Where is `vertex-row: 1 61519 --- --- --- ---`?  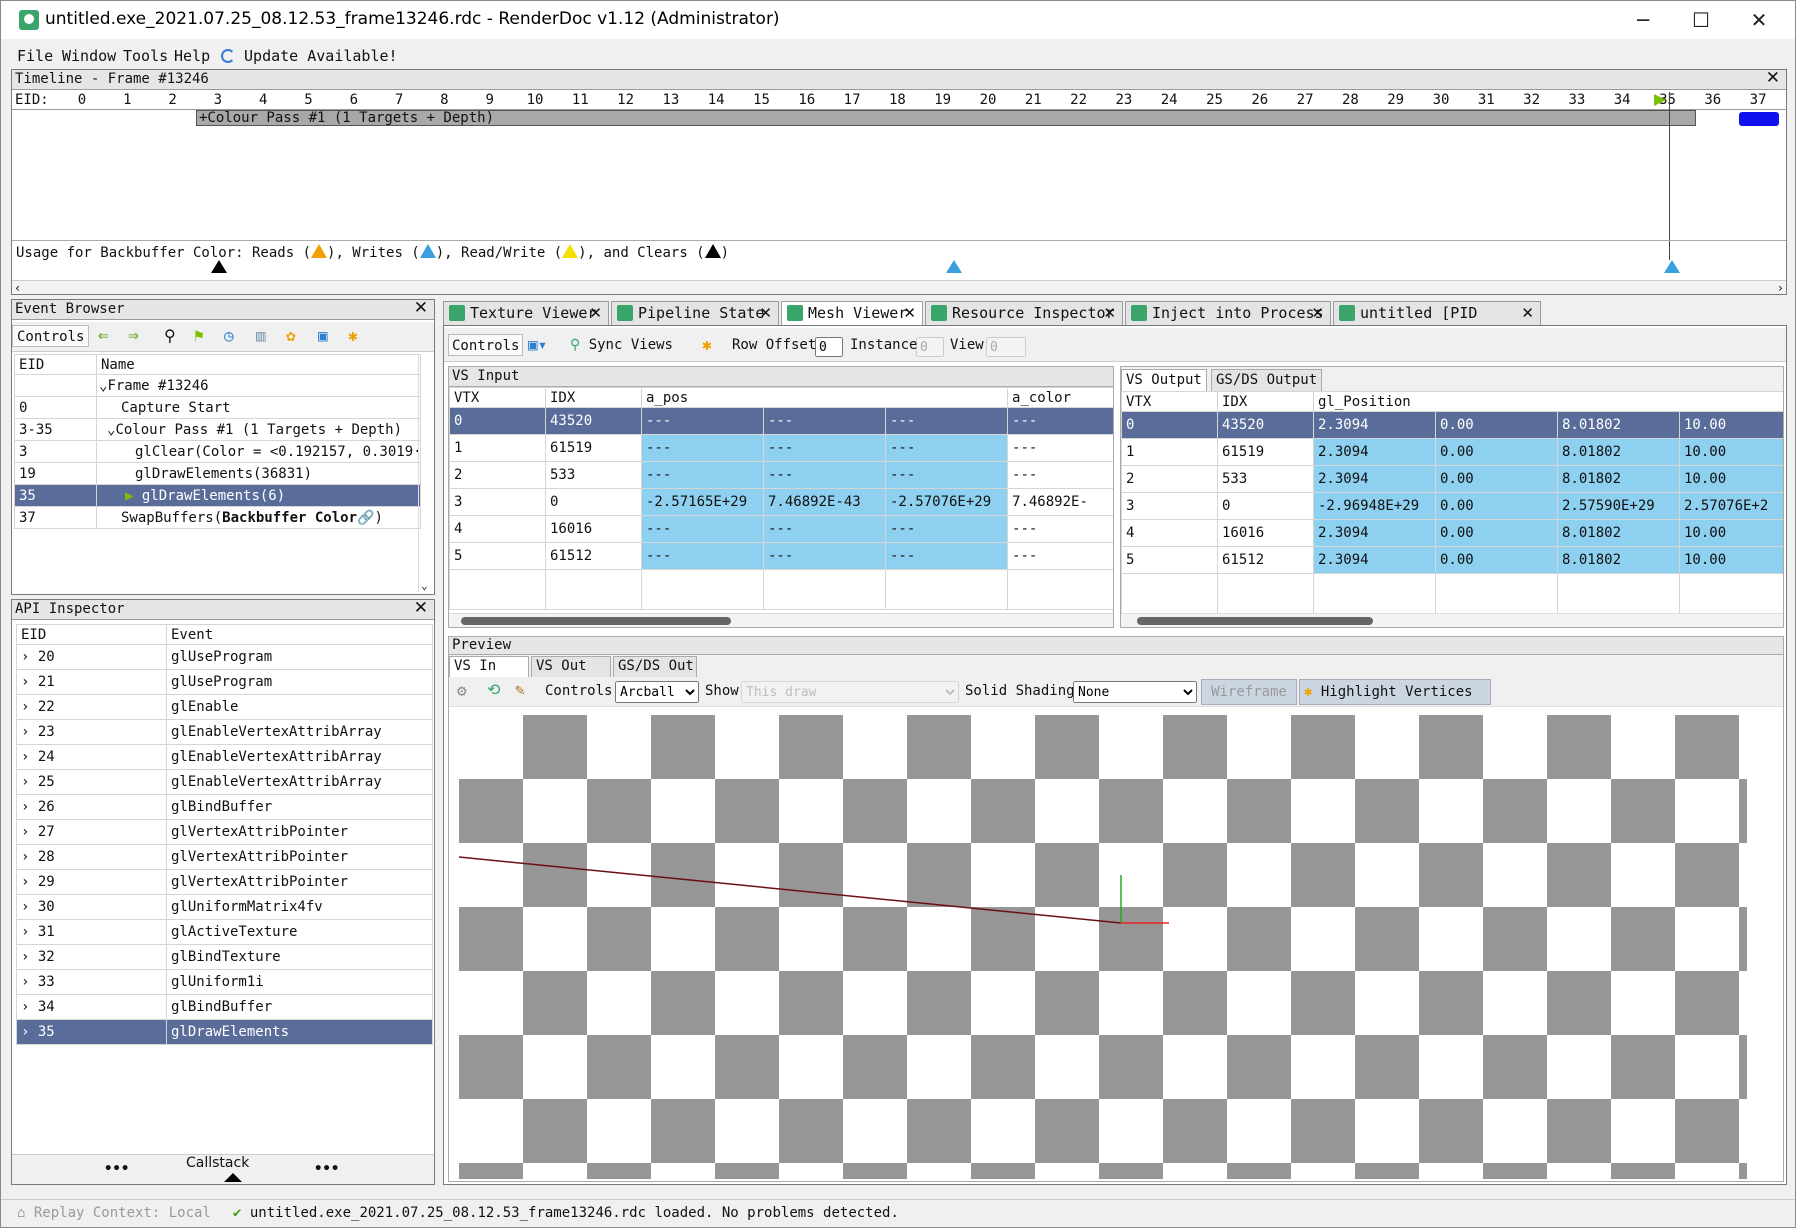 vertex-row: 1 61519 --- --- --- --- is located at coordinates (781, 448).